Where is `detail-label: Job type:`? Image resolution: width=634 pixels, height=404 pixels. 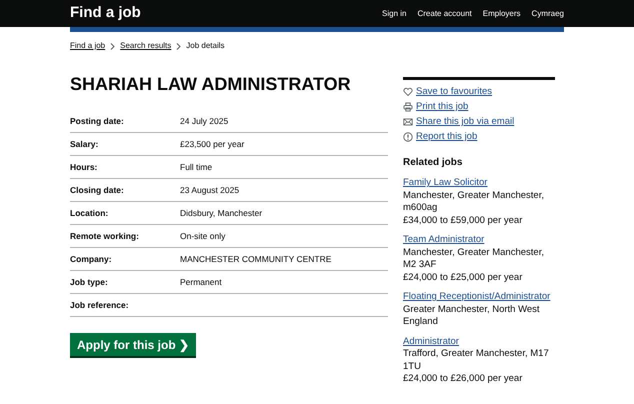 detail-label: Job type: is located at coordinates (89, 282).